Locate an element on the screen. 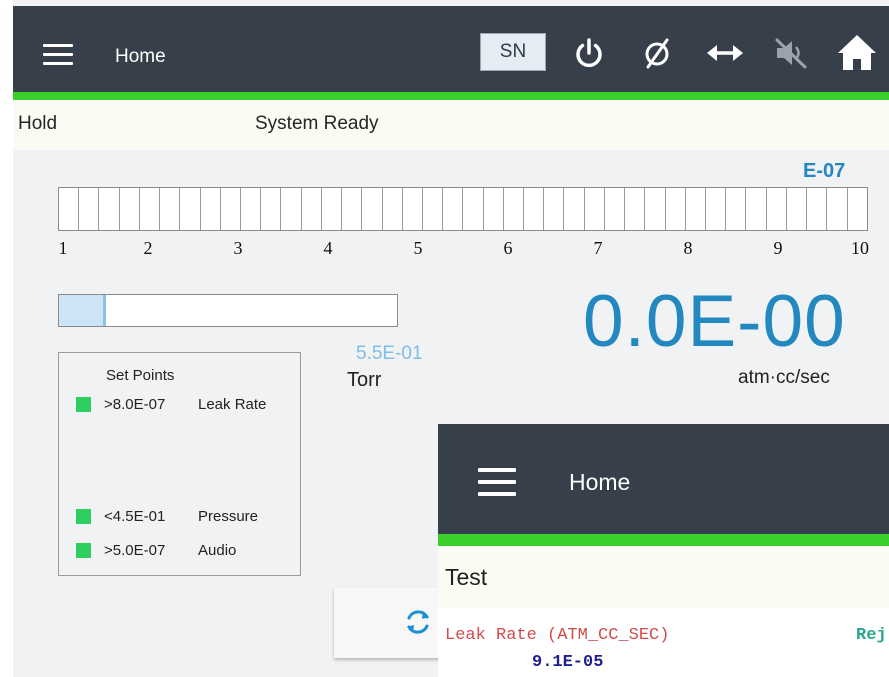 The width and height of the screenshot is (889, 677). scale-tick-label: 8 is located at coordinates (688, 248).